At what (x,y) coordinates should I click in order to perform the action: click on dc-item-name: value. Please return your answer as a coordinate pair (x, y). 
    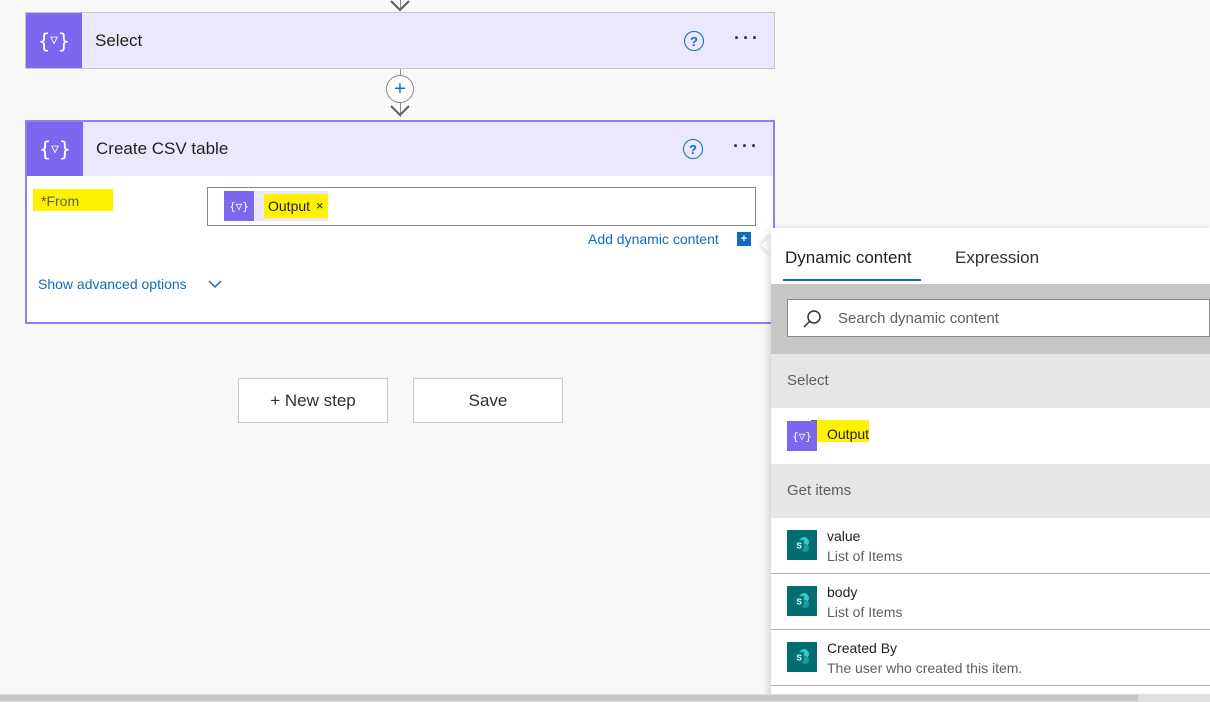
    Looking at the image, I should click on (844, 536).